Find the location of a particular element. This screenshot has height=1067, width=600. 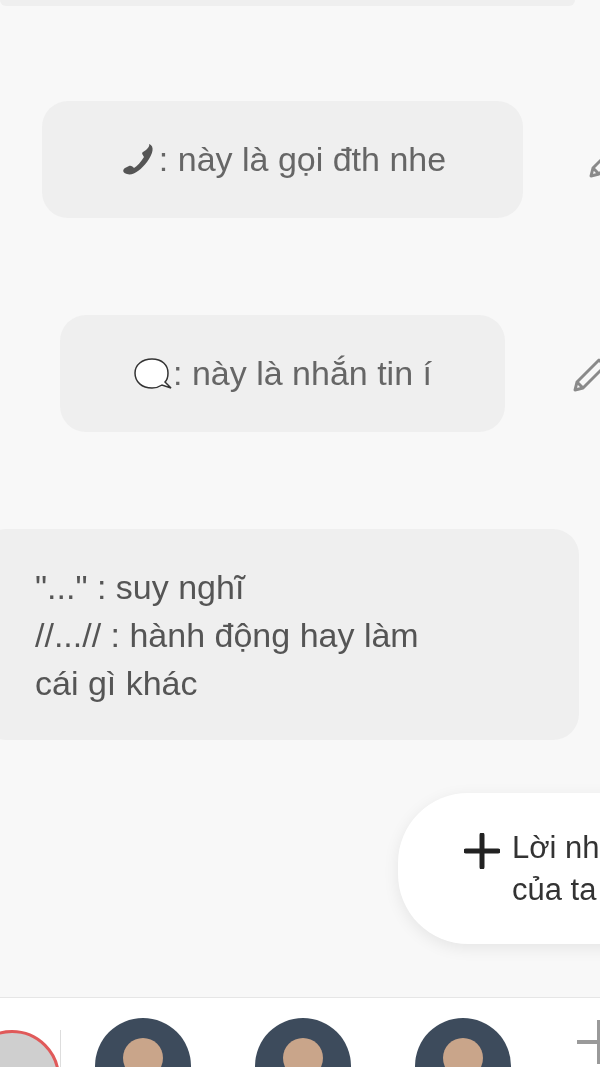

speech-bubble-icon is located at coordinates (153, 373).